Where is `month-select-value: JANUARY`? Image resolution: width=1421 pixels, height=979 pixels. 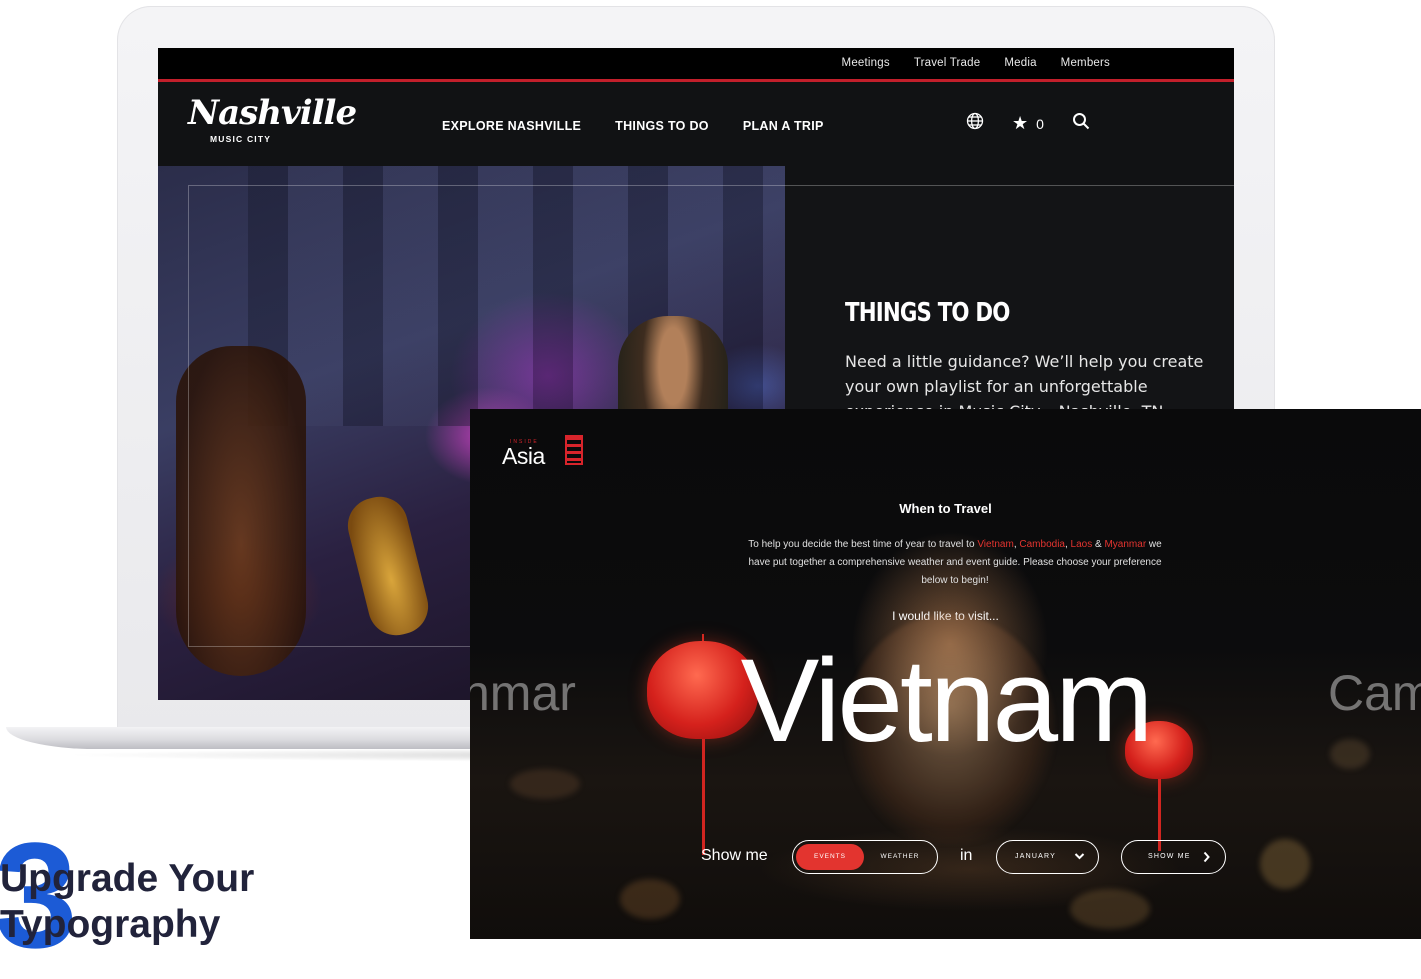 month-select-value: JANUARY is located at coordinates (1035, 856).